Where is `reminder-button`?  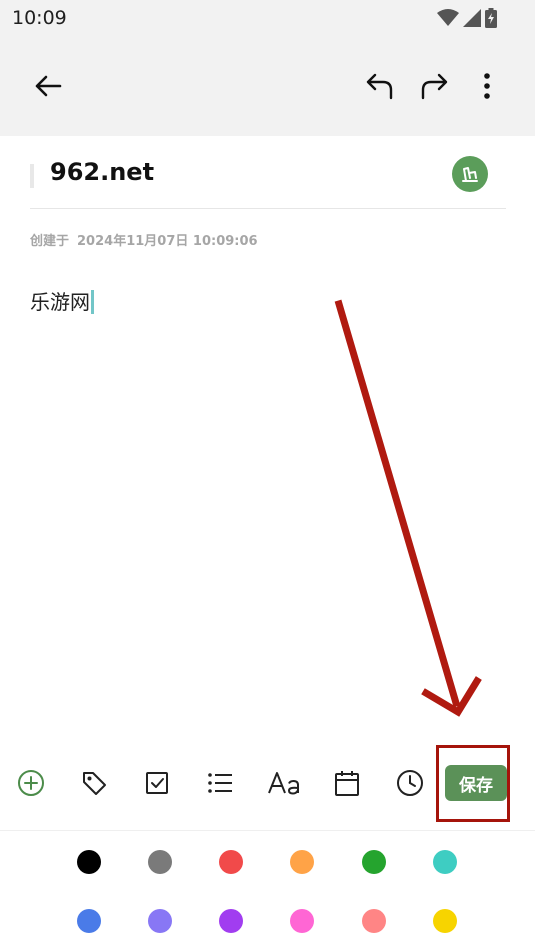
reminder-button is located at coordinates (410, 783).